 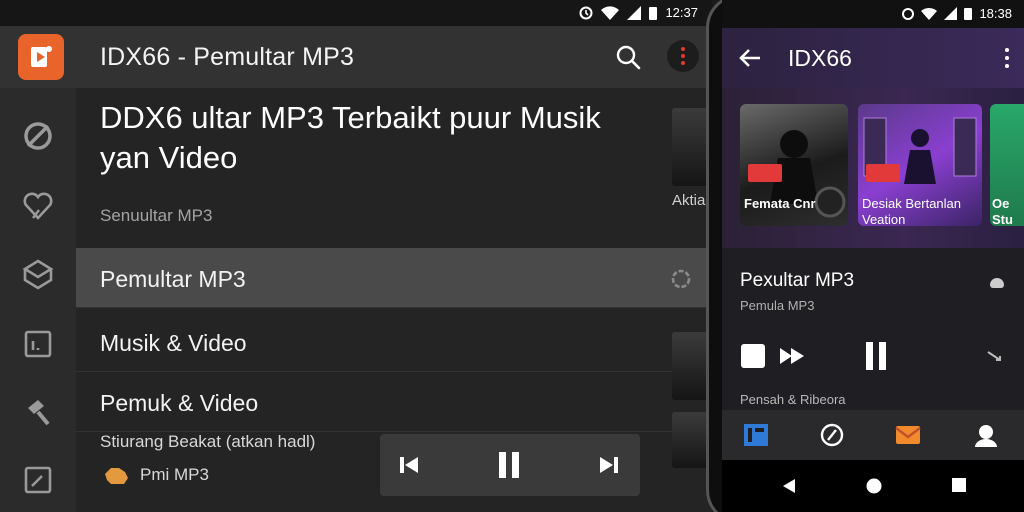 I want to click on status-bar: 12:37, so click(x=356, y=13).